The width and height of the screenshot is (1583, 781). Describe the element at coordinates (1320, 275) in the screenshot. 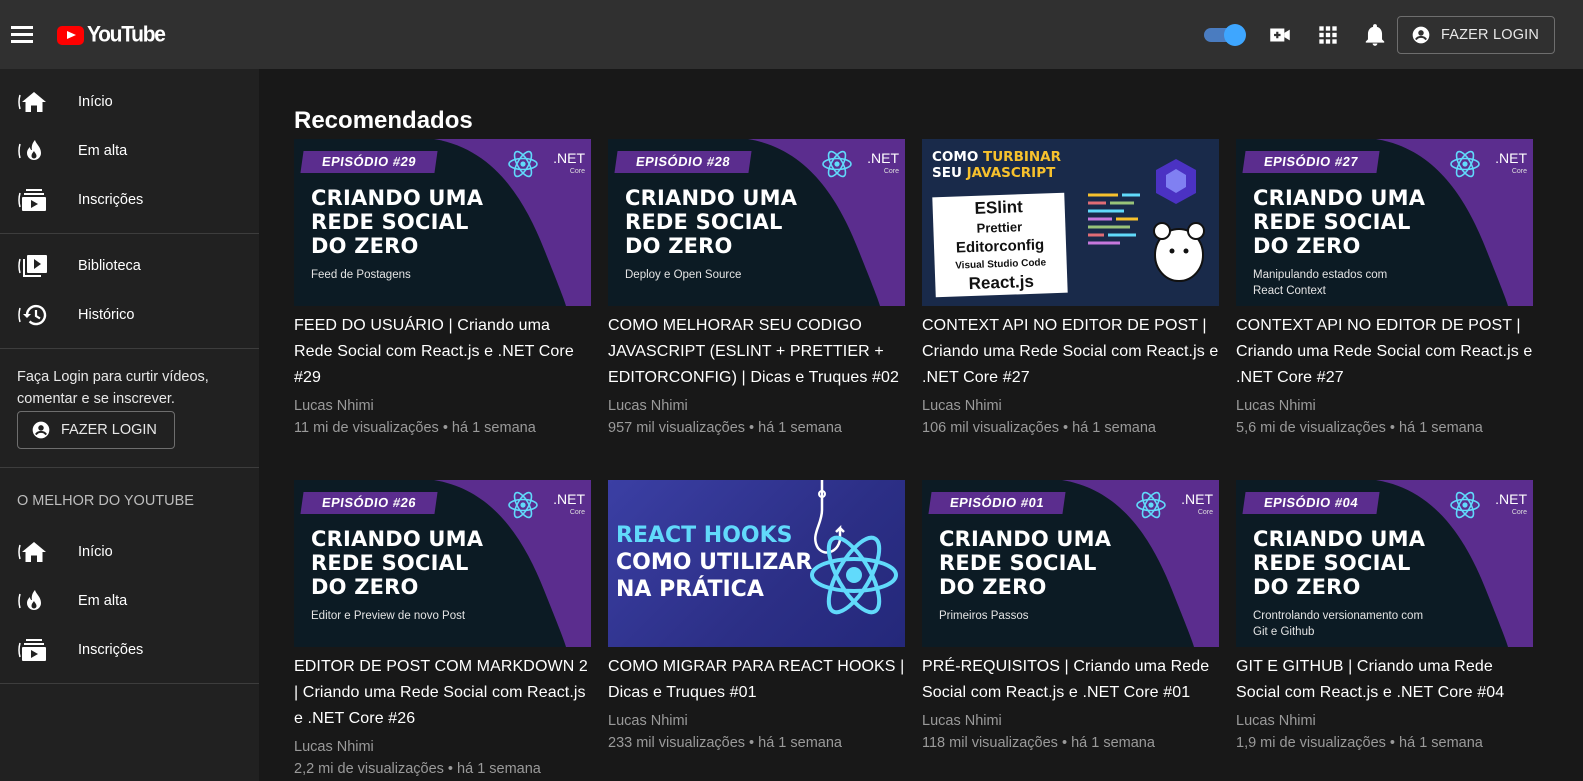

I see `thumbnail-subtitle: Manipulando estados com` at that location.